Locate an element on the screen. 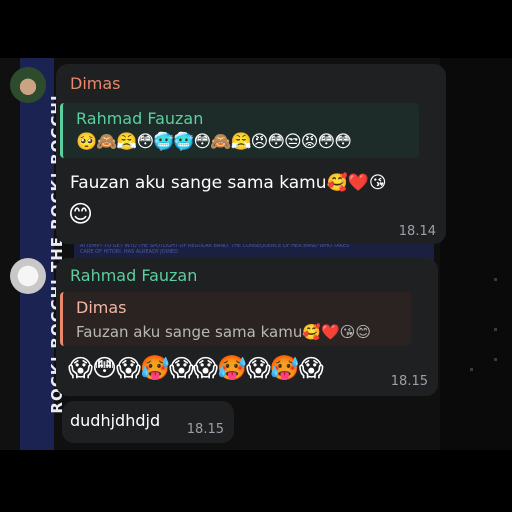  avatar-rahmad is located at coordinates (28, 276).